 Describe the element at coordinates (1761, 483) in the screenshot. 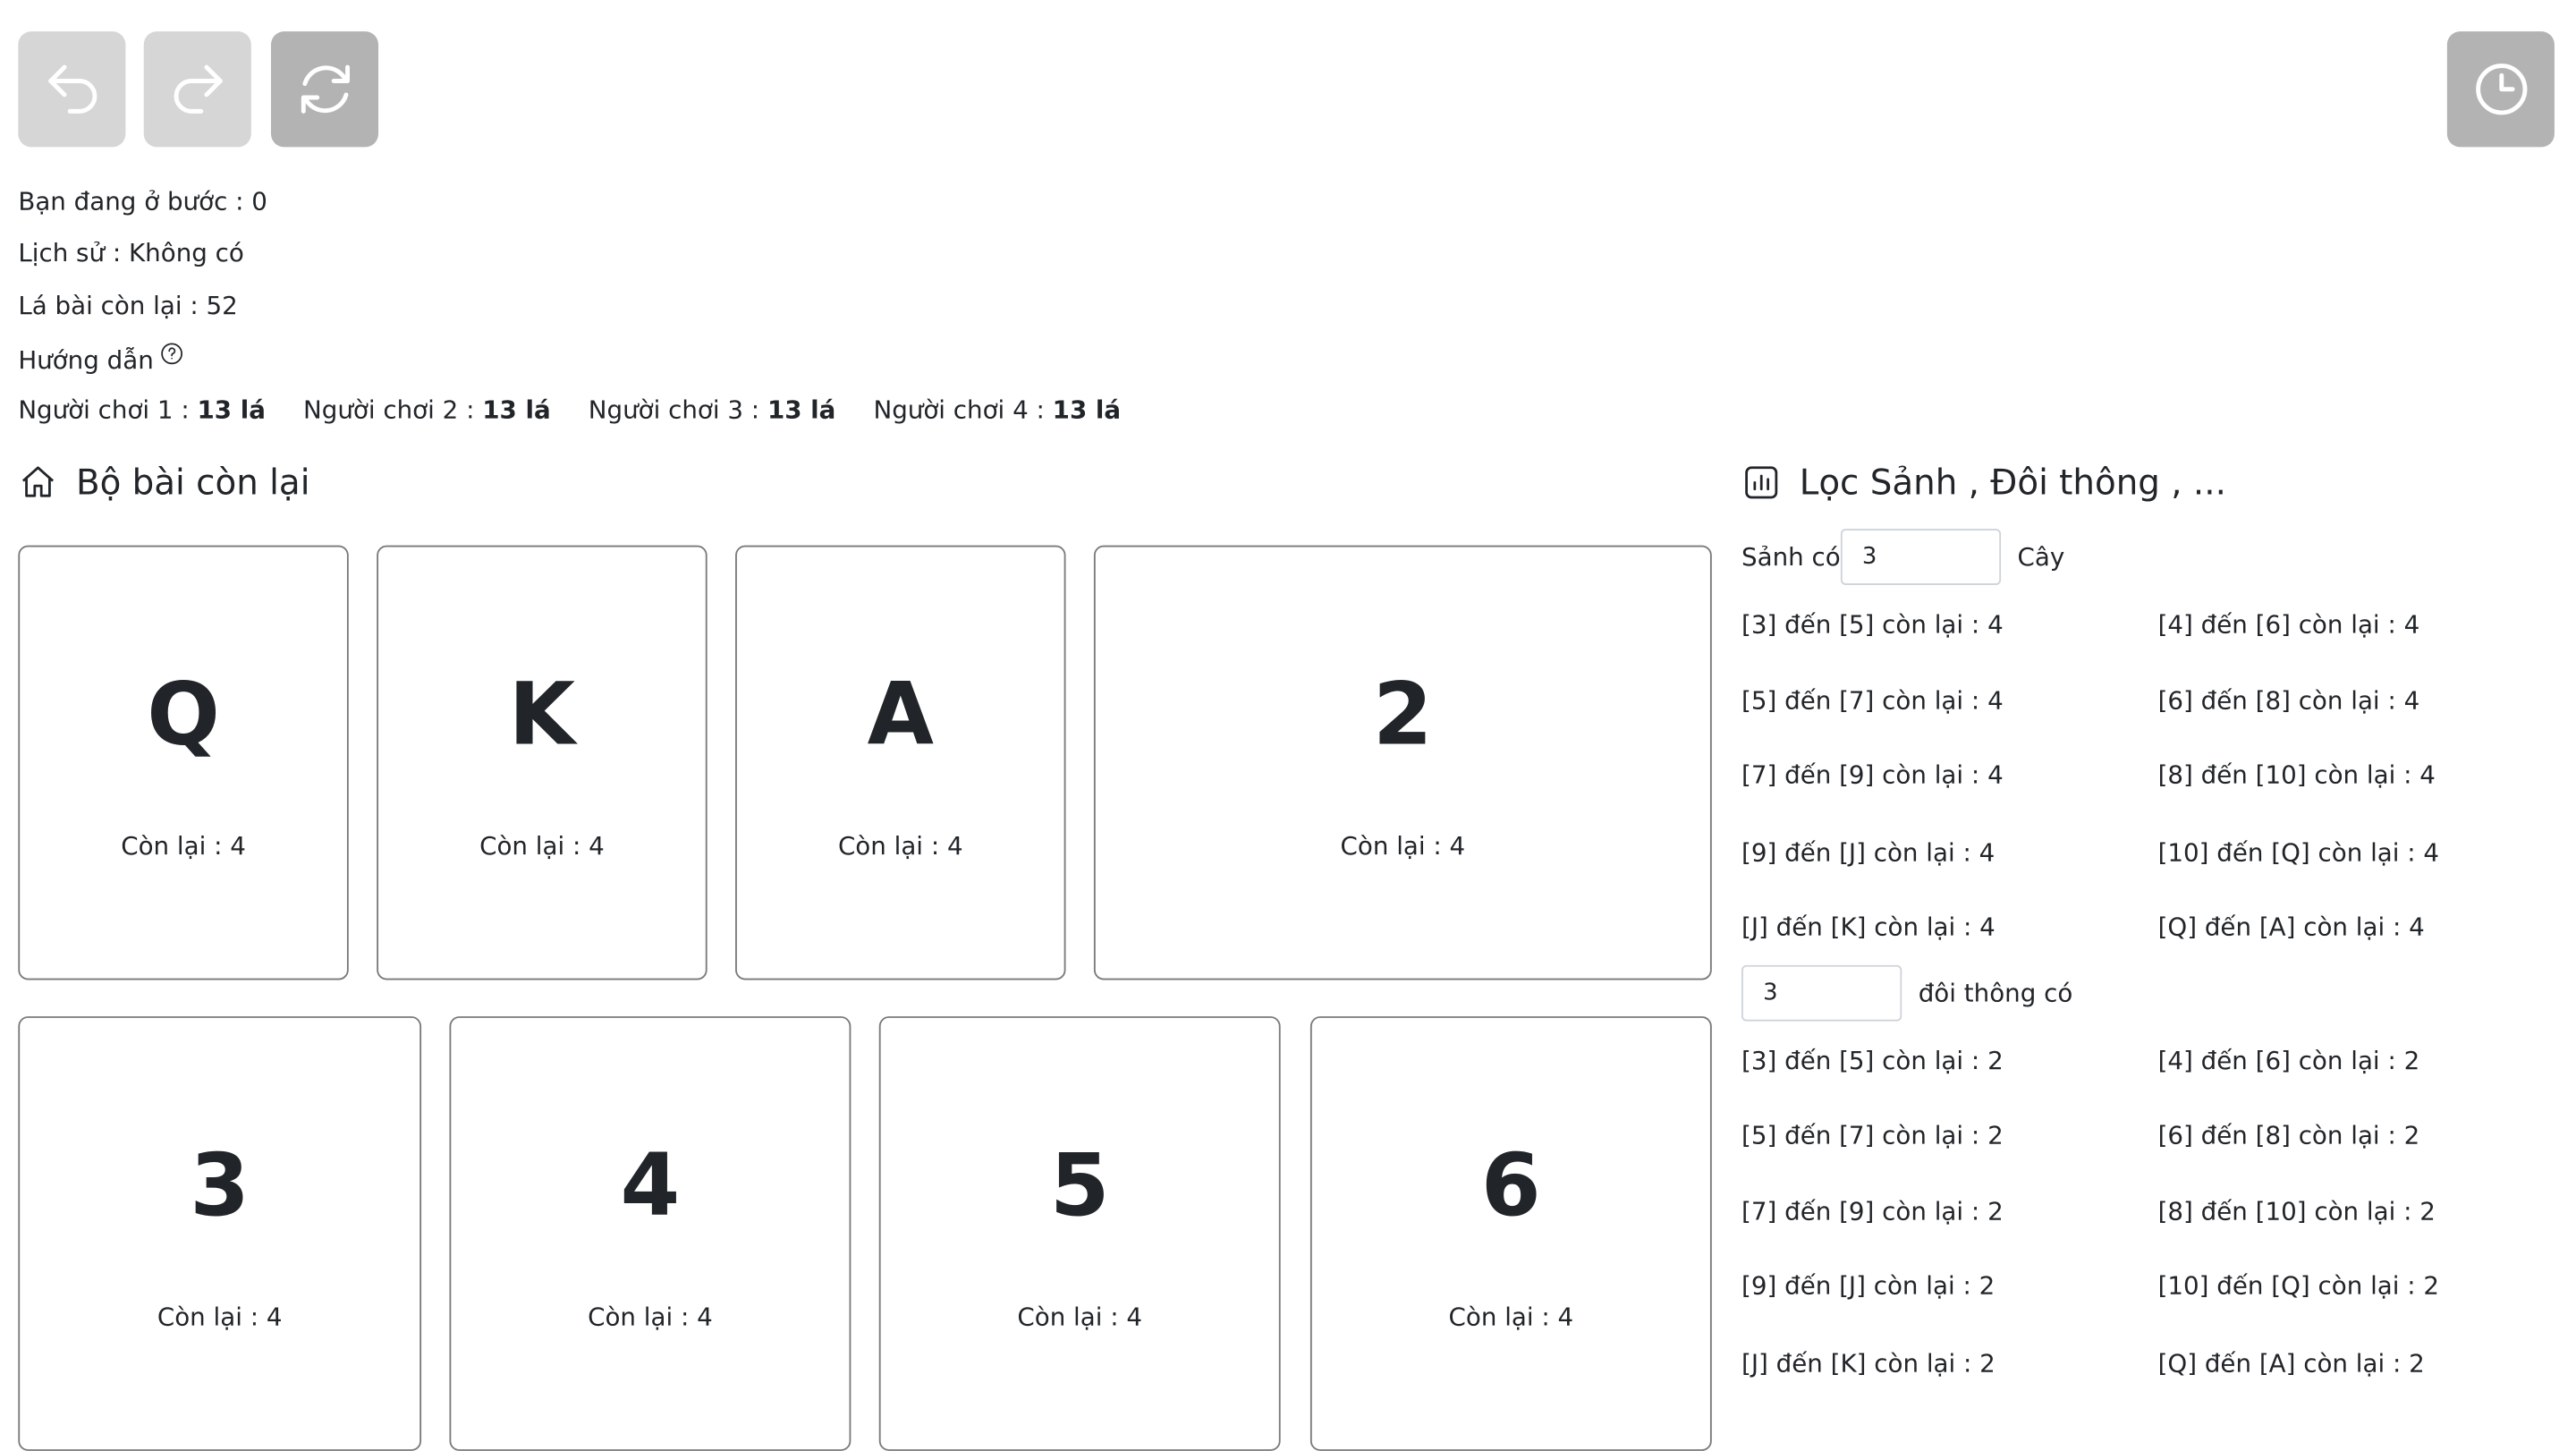

I see `chart-icon` at that location.